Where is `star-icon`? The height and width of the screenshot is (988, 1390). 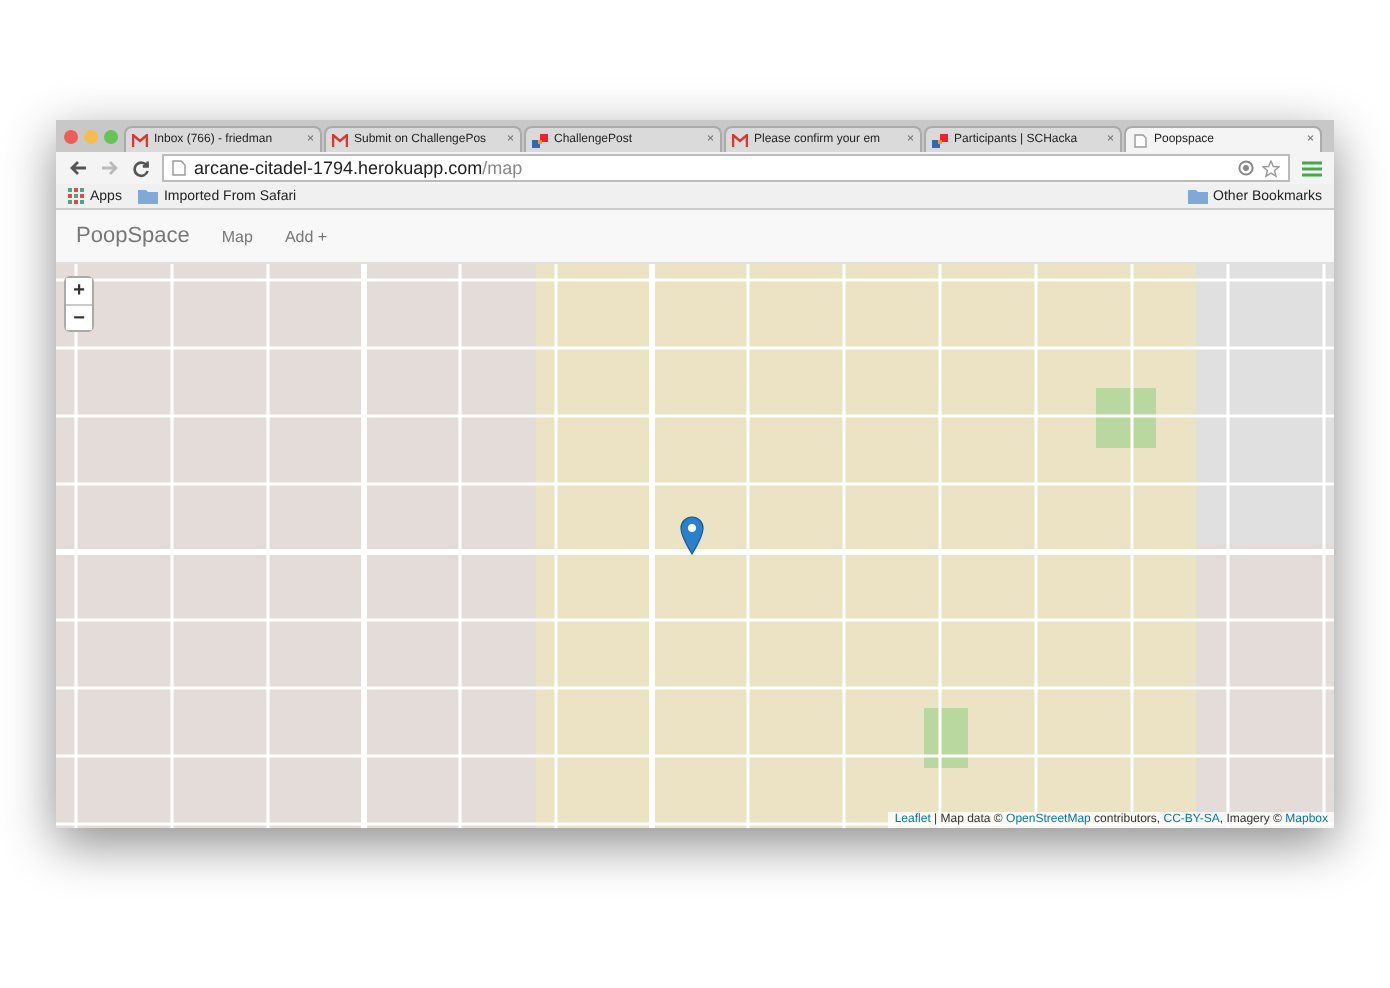
star-icon is located at coordinates (1271, 168).